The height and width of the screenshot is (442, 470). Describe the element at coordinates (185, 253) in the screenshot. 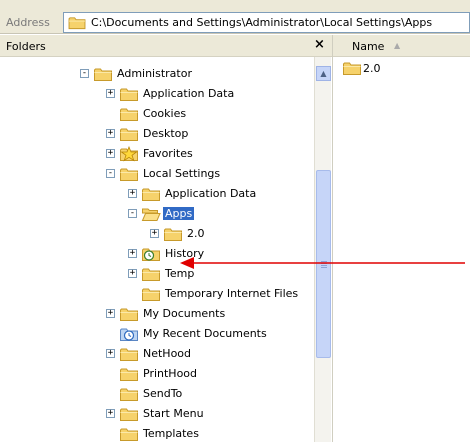

I see `tree-node-label: History` at that location.